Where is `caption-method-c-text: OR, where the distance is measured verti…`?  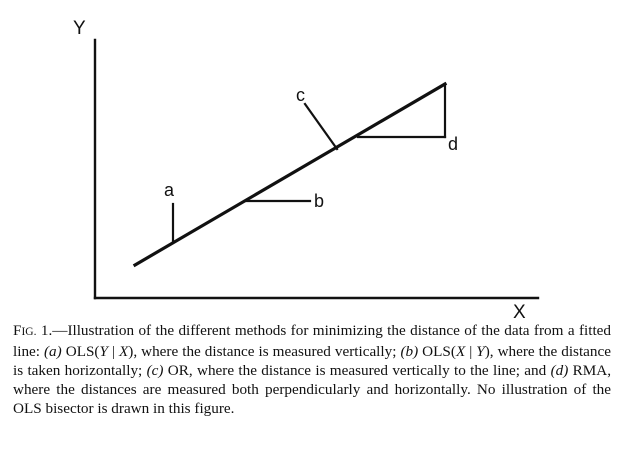 caption-method-c-text: OR, where the distance is measured verti… is located at coordinates (357, 370).